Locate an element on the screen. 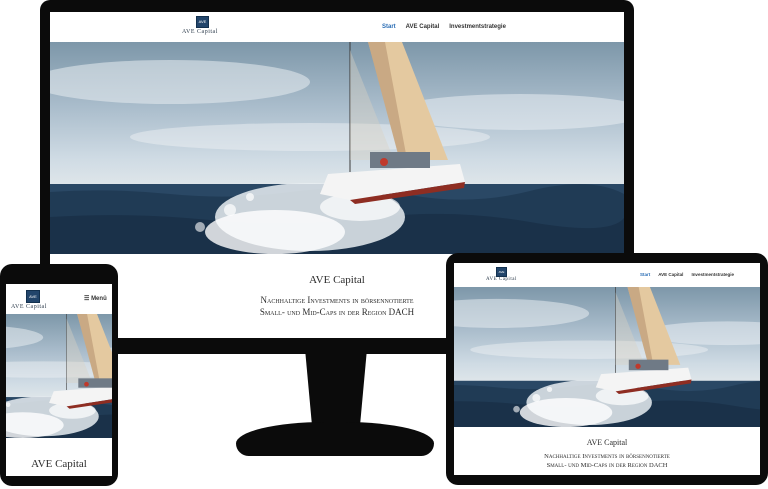 The image size is (768, 489). tablet-logo-name: AVE Capital is located at coordinates (501, 279).